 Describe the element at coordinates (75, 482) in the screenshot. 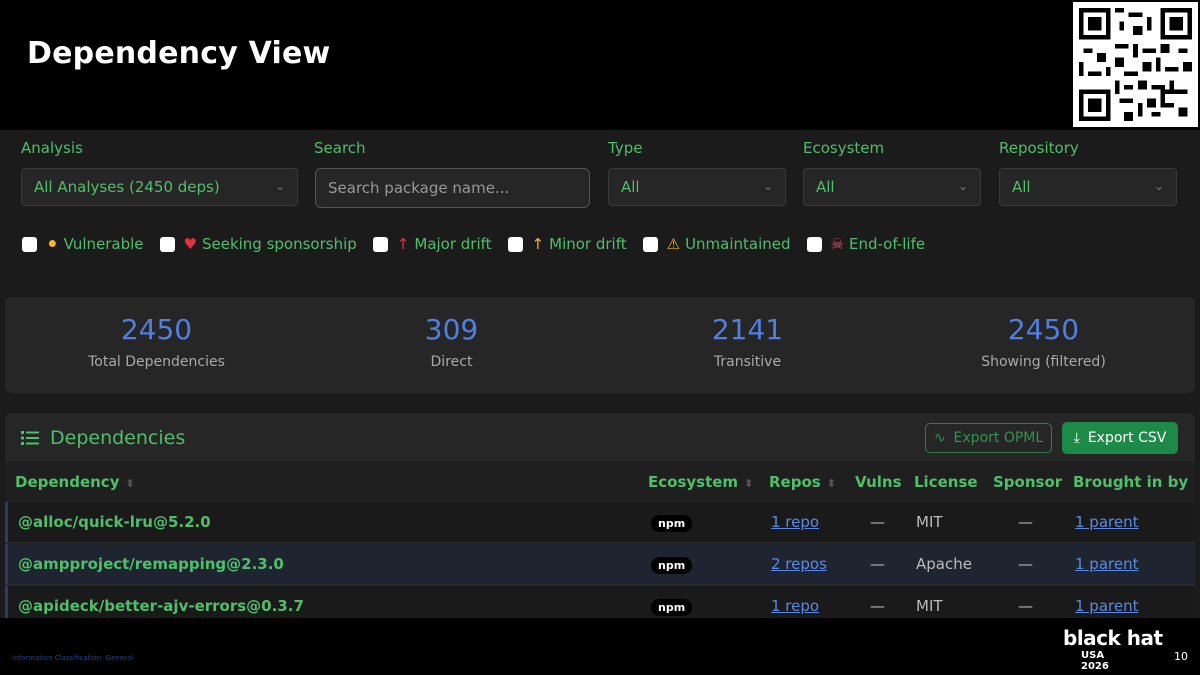

I see `column-dependency: Dependency ⬍` at that location.